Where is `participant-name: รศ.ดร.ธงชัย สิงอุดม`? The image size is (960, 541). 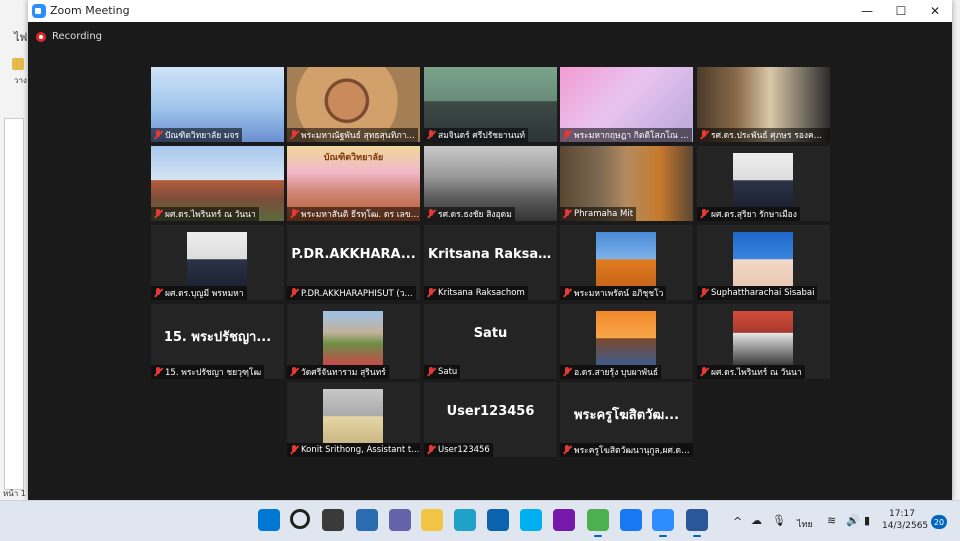
participant-name: รศ.ดร.ธงชัย สิงอุดม is located at coordinates (475, 215).